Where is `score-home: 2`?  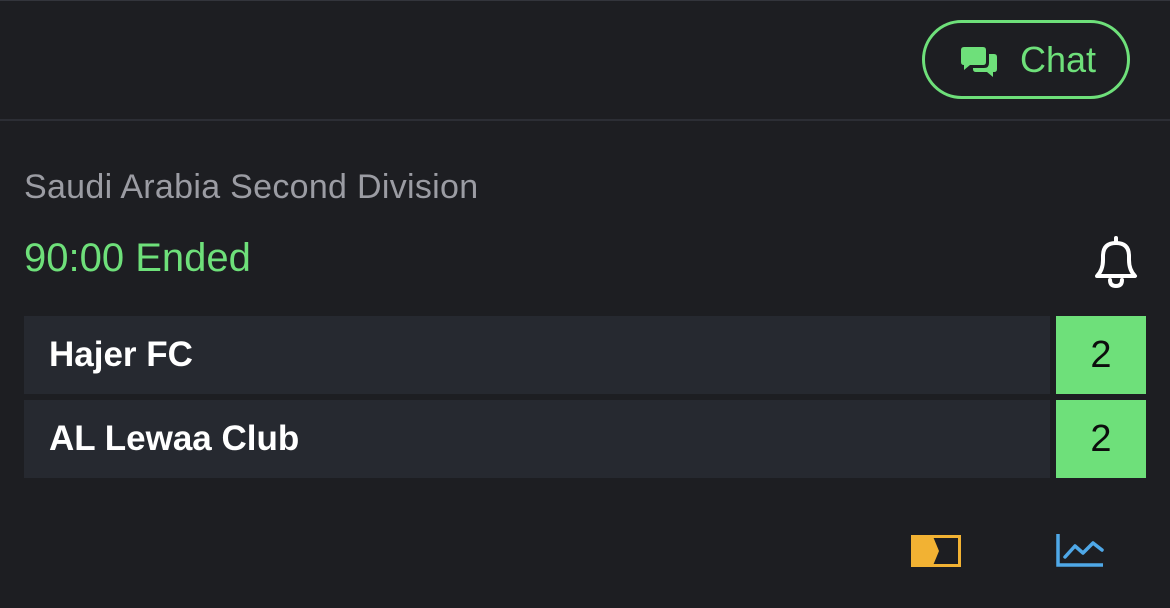
score-home: 2 is located at coordinates (1101, 355).